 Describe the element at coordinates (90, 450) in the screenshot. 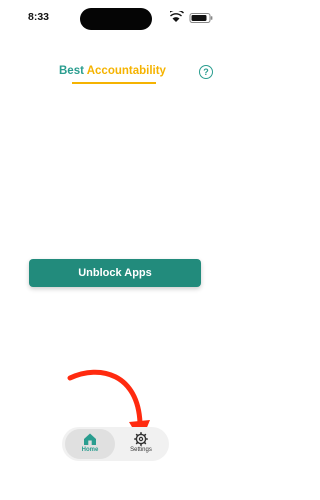

I see `tab-home-label: Home` at that location.